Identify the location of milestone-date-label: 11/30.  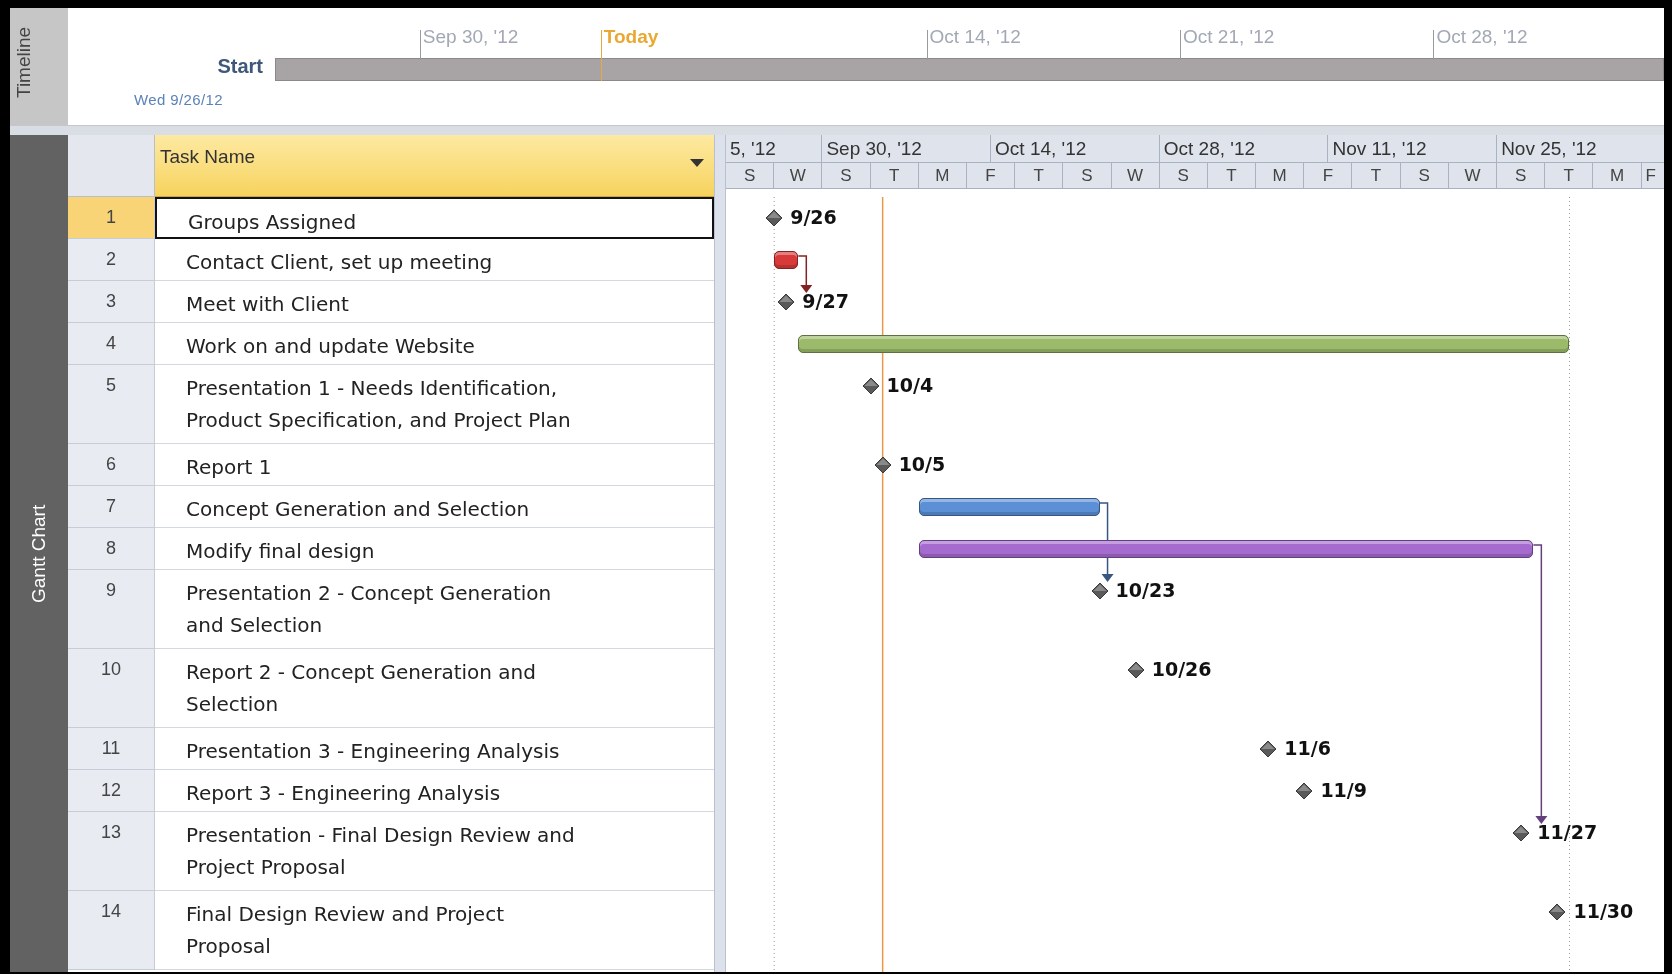
(1603, 911).